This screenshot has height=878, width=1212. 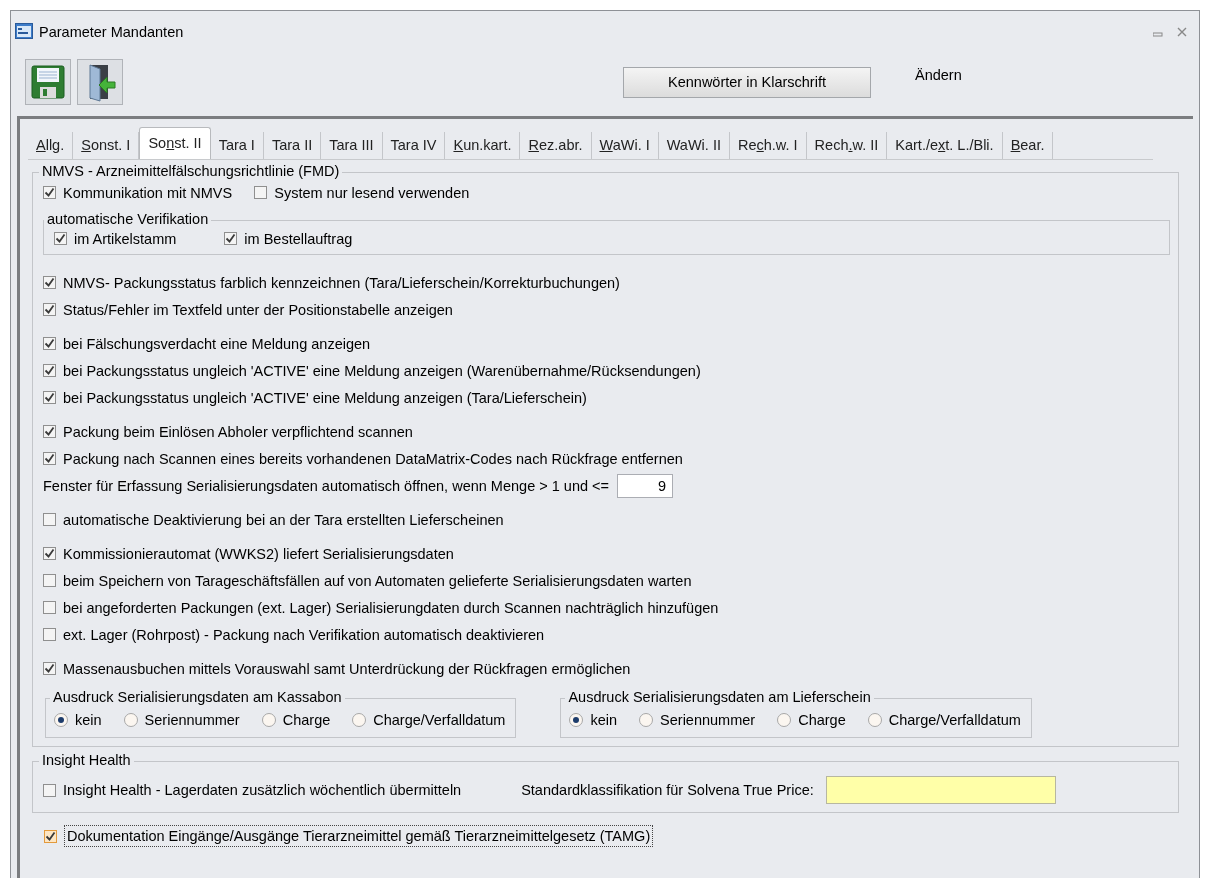 What do you see at coordinates (347, 668) in the screenshot?
I see `checkbox-label: Massenausbuchen mittels Vorauswahl samt Unterdrückung der Rückfragen ermöglichen` at bounding box center [347, 668].